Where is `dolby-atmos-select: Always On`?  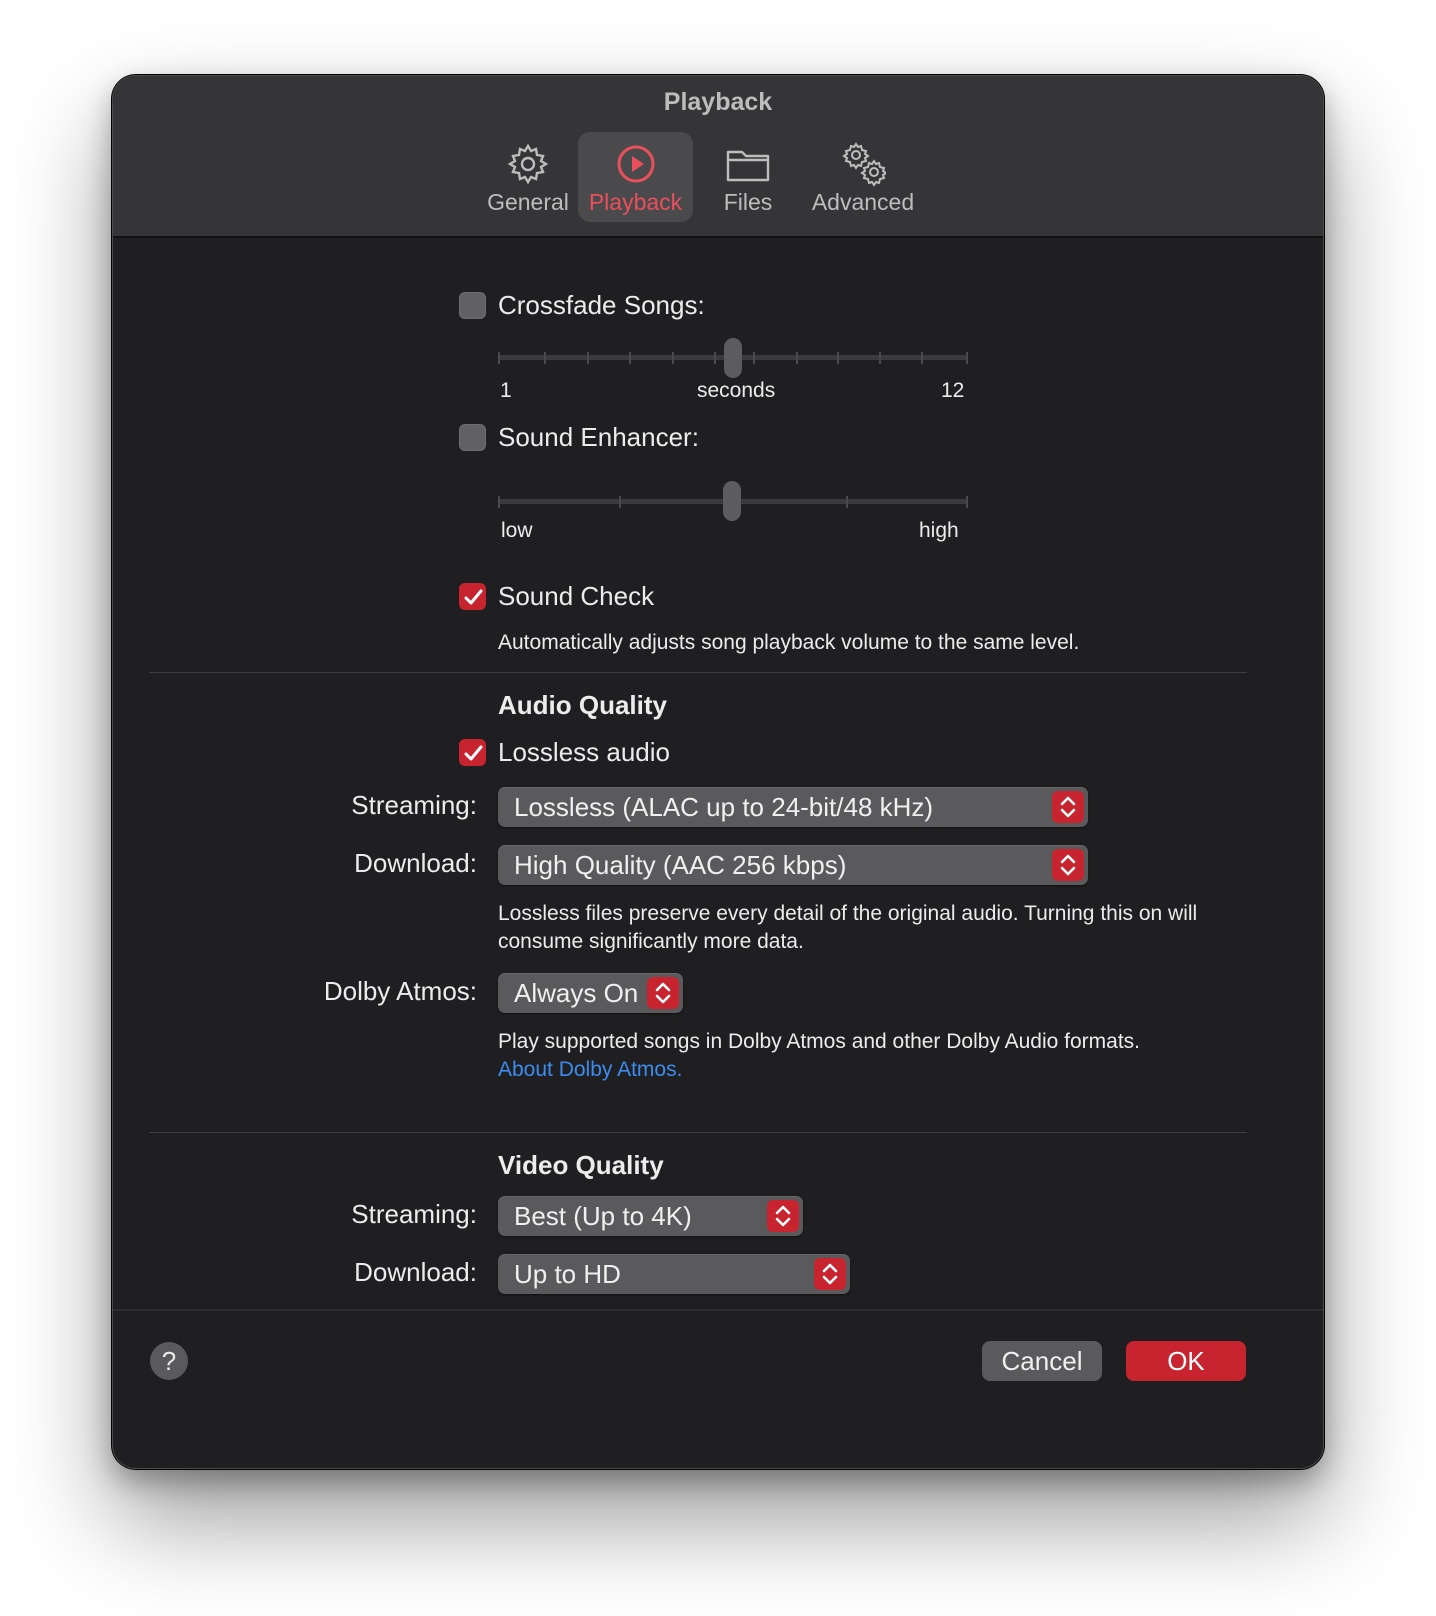 dolby-atmos-select: Always On is located at coordinates (590, 993).